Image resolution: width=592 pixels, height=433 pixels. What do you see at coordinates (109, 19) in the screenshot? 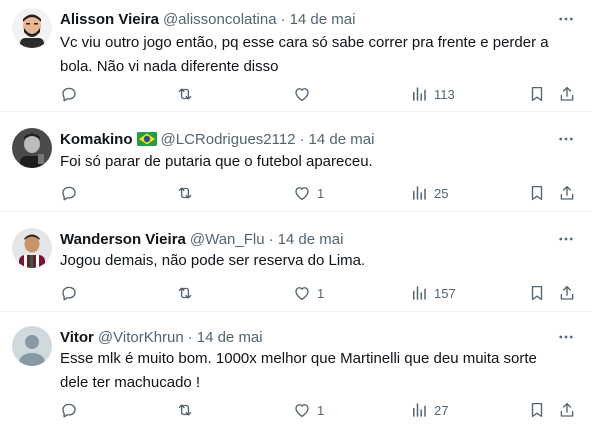
I see `author-name: Alisson Vieira` at bounding box center [109, 19].